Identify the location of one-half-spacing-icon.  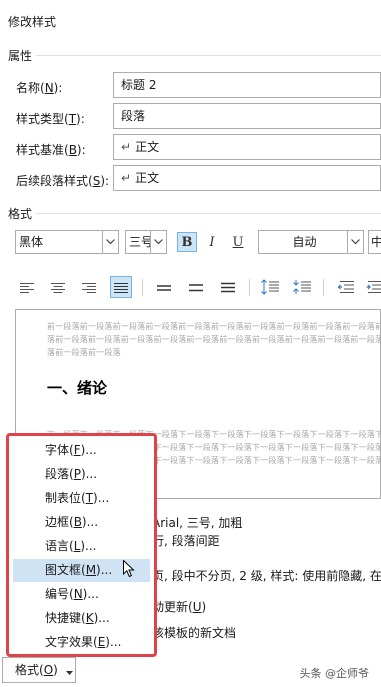
(196, 287).